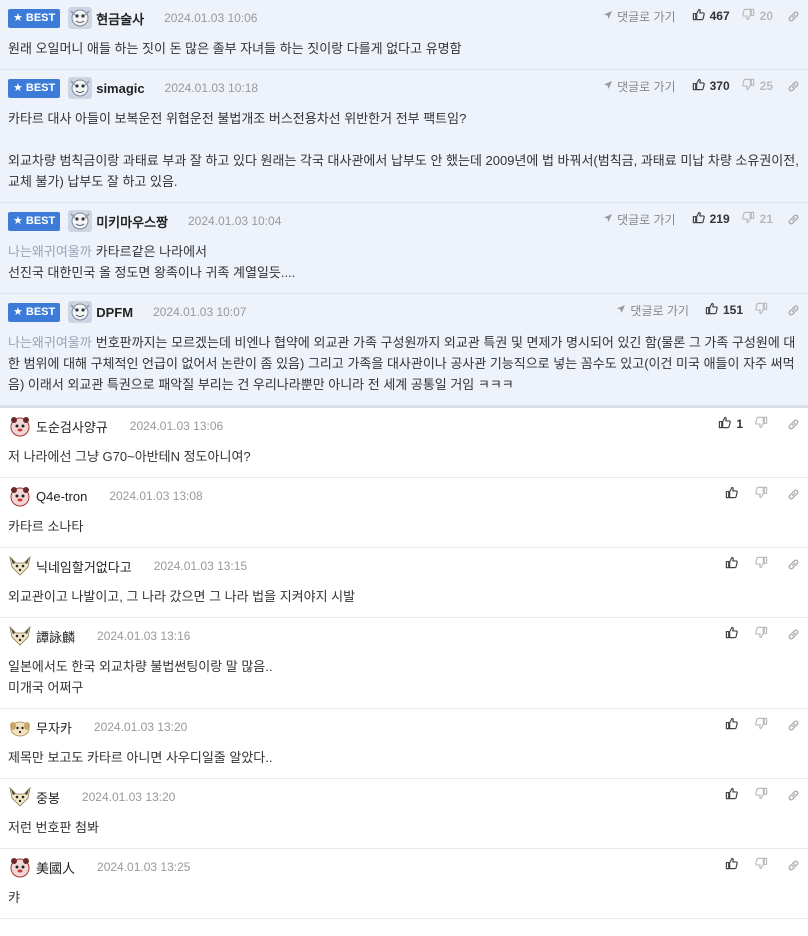 This screenshot has width=808, height=936. What do you see at coordinates (719, 219) in the screenshot?
I see `like-count: 219` at bounding box center [719, 219].